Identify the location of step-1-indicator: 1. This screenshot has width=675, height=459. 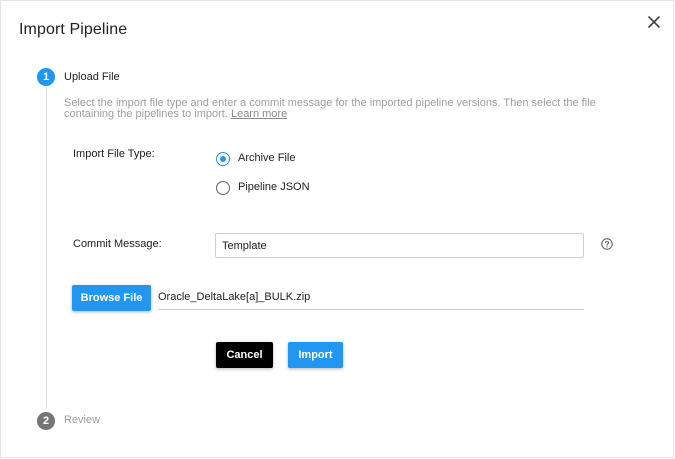
(46, 77).